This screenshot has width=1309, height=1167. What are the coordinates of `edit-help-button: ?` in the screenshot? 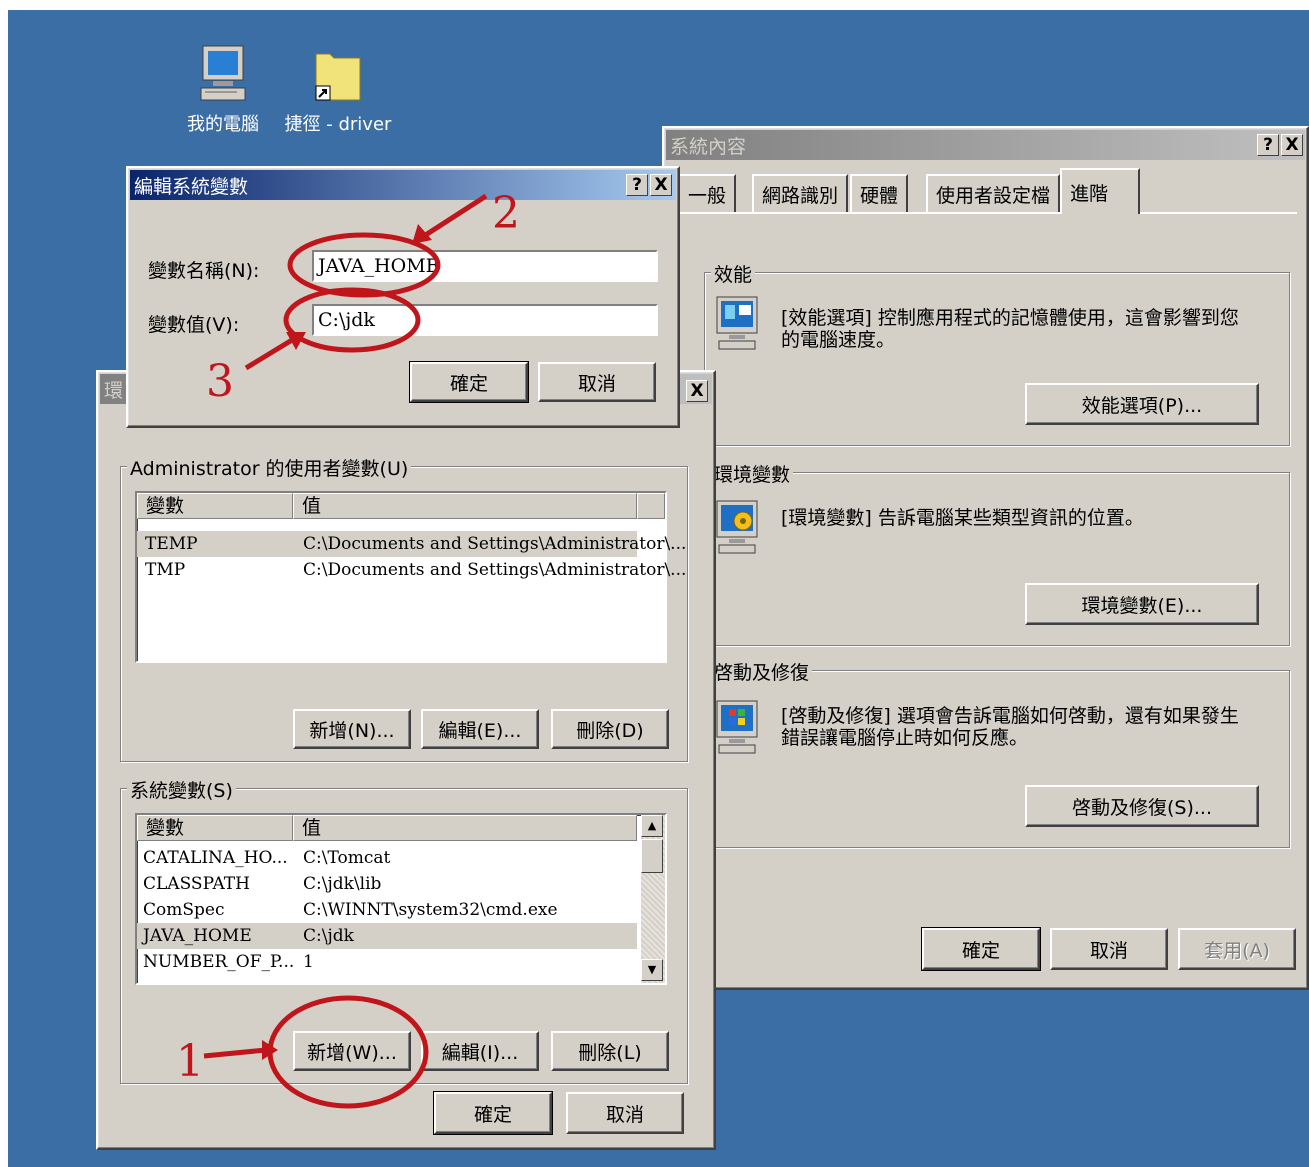 It's located at (637, 185).